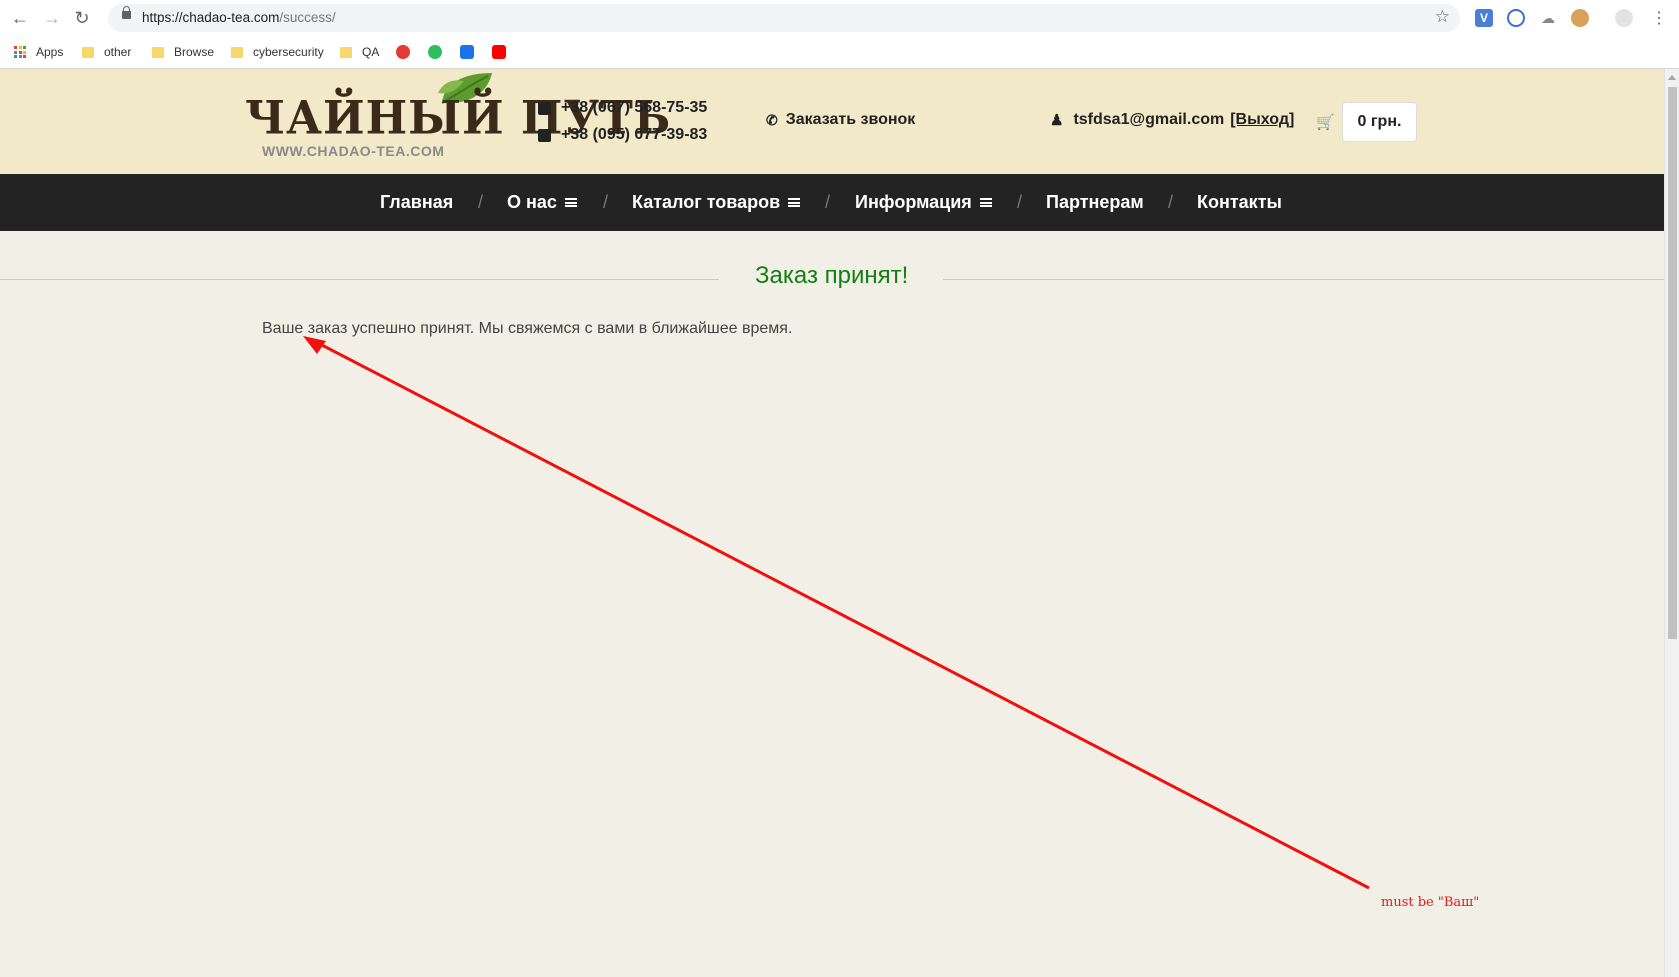 The height and width of the screenshot is (977, 1679). I want to click on nav-label: Информация, so click(913, 202).